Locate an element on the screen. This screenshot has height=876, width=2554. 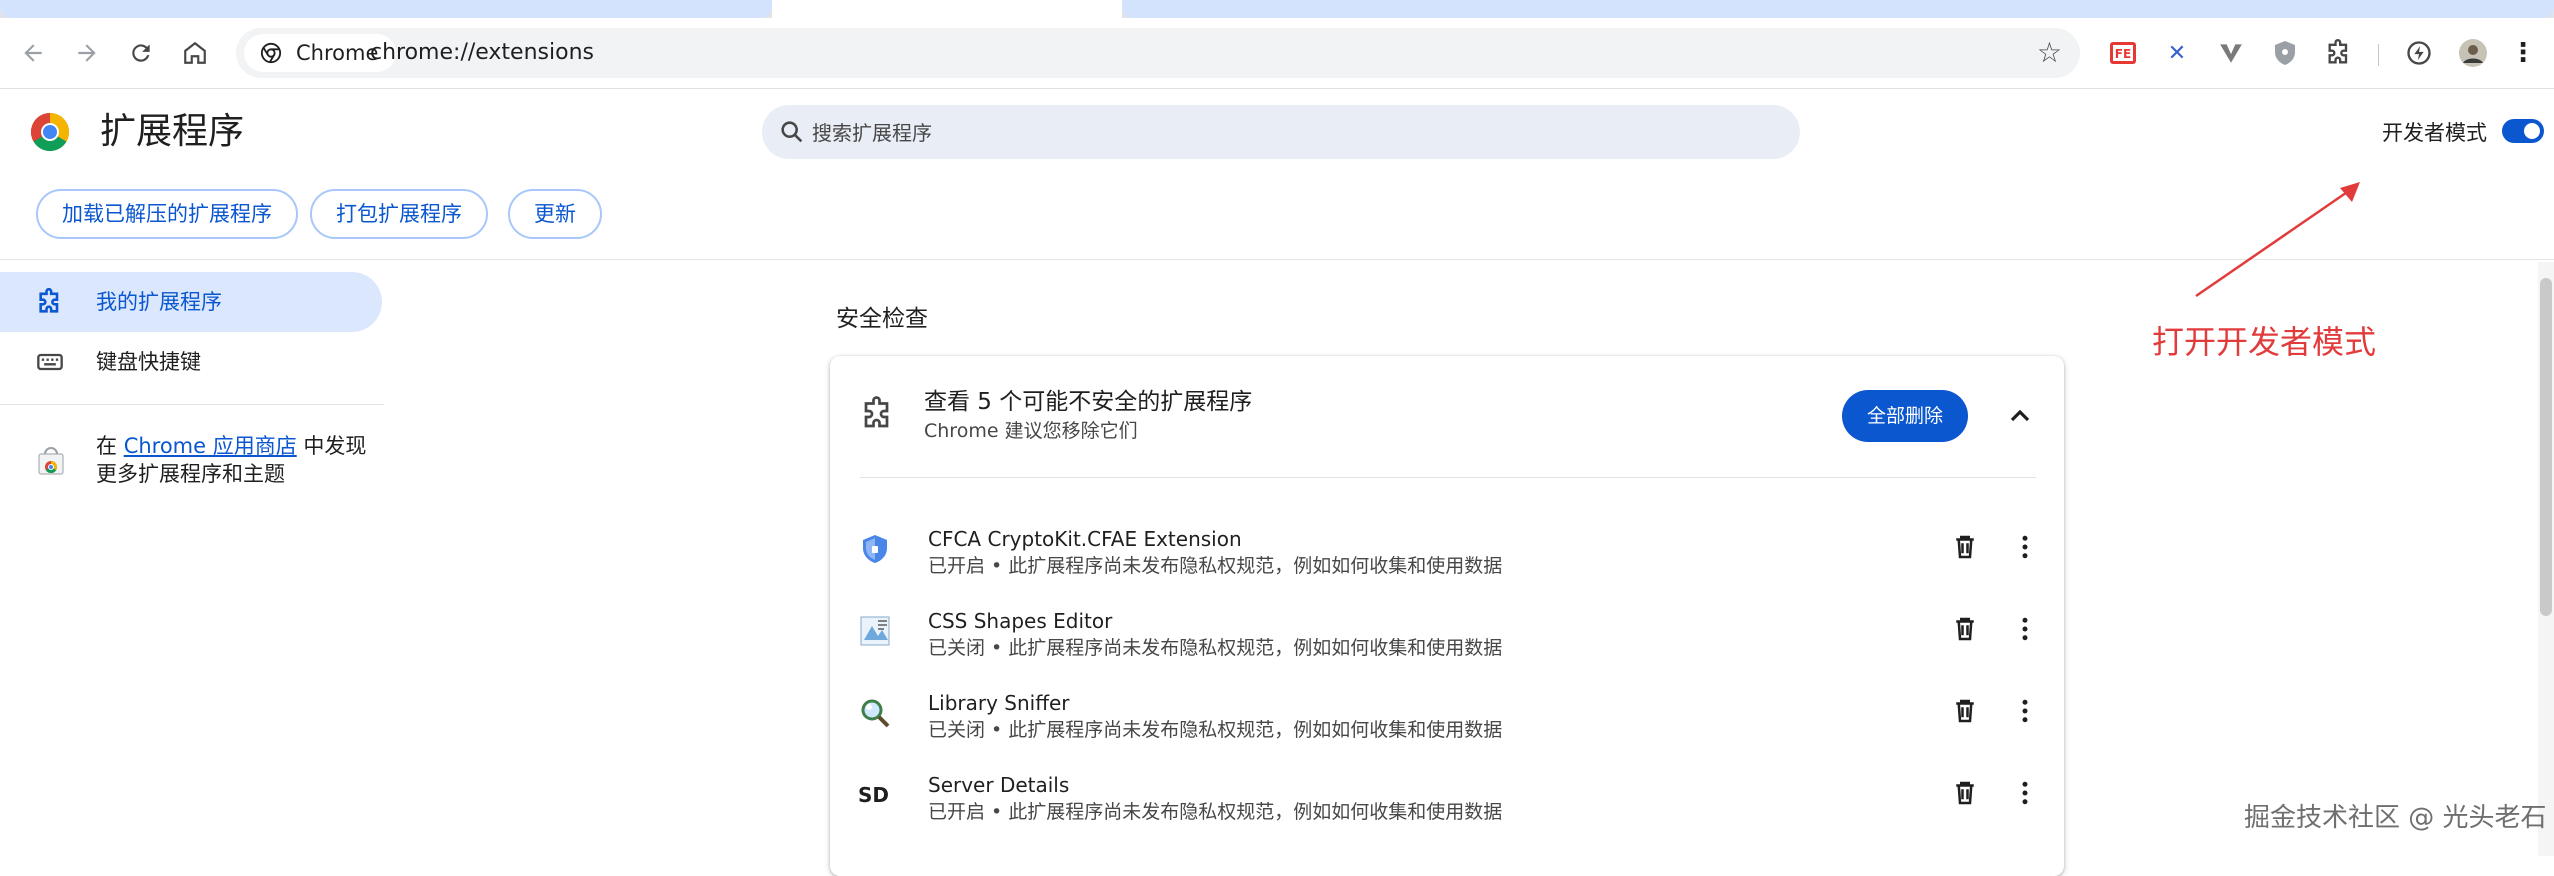
sidebar-item-keyboard-shortcuts: 键盘快捷键 is located at coordinates (191, 362).